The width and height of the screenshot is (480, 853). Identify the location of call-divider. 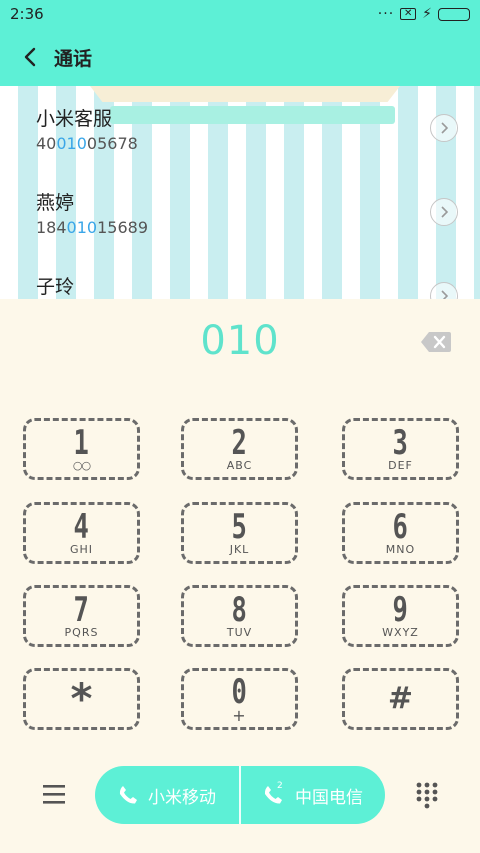
(240, 795).